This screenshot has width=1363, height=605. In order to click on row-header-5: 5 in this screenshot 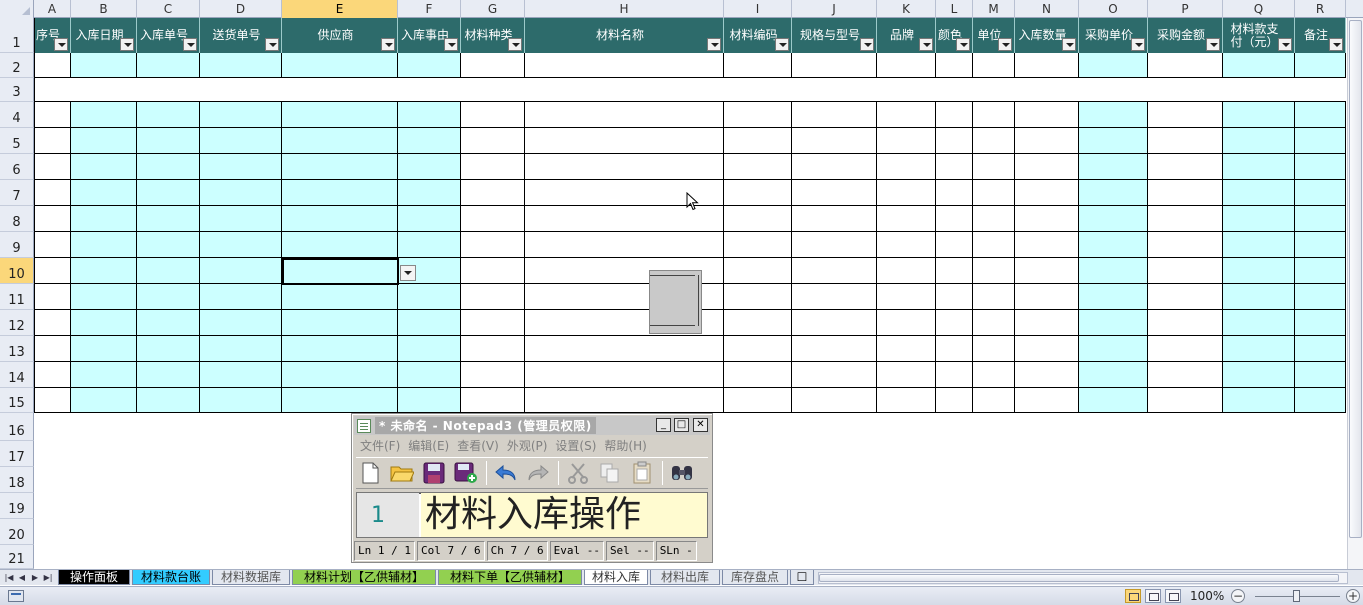, I will do `click(17, 141)`.